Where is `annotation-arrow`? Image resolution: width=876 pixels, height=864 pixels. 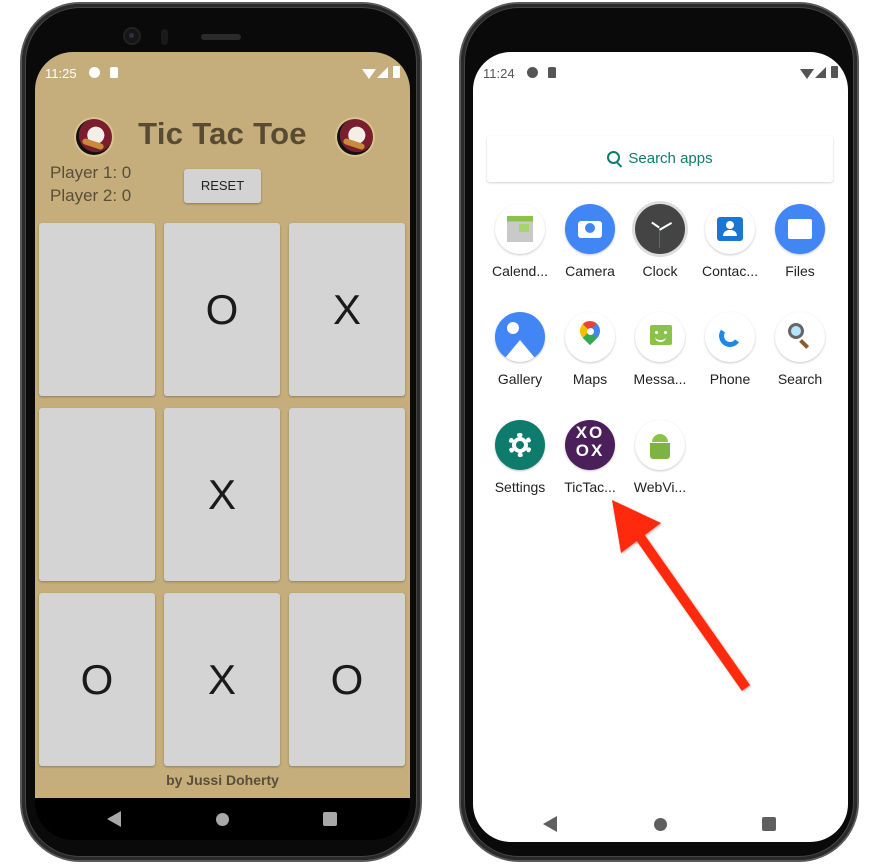 annotation-arrow is located at coordinates (681, 595).